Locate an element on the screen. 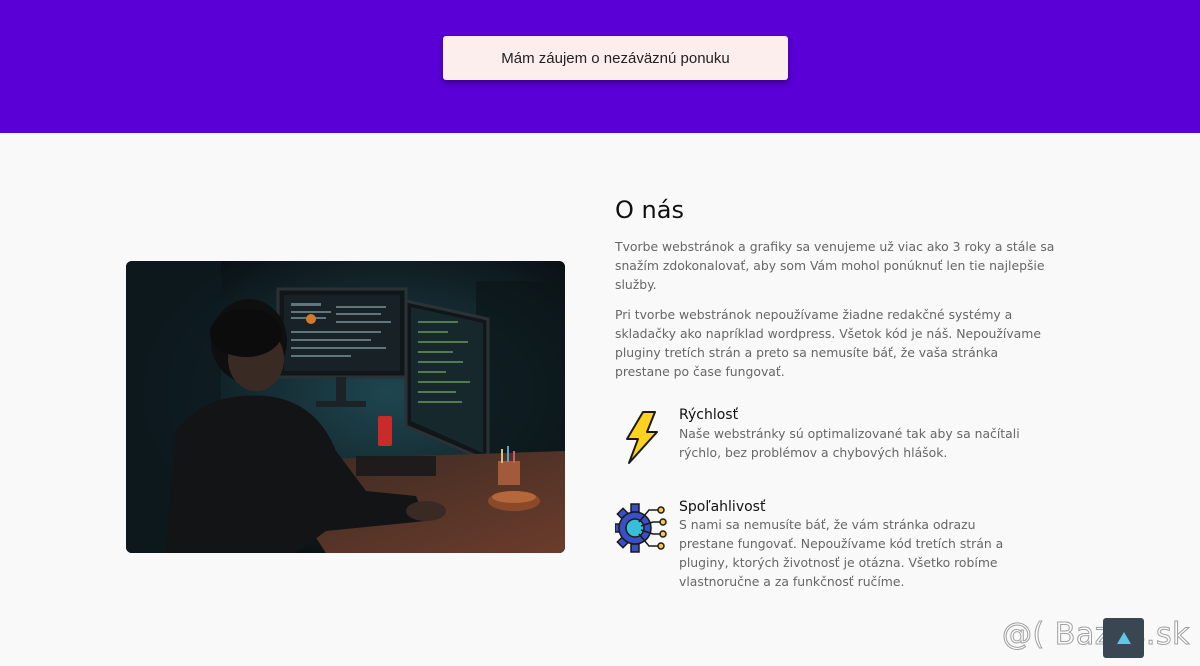  arrow-up-icon is located at coordinates (1123, 638).